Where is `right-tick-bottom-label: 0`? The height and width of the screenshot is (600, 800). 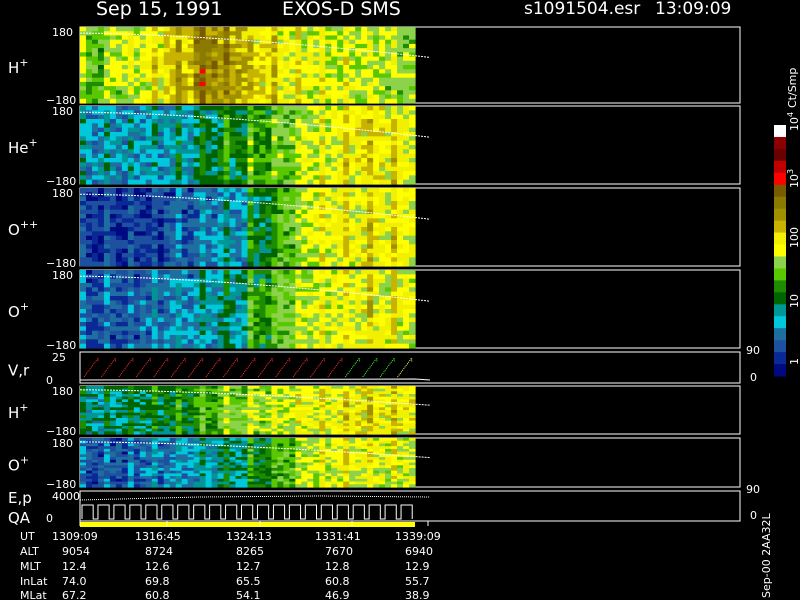
right-tick-bottom-label: 0 is located at coordinates (753, 377).